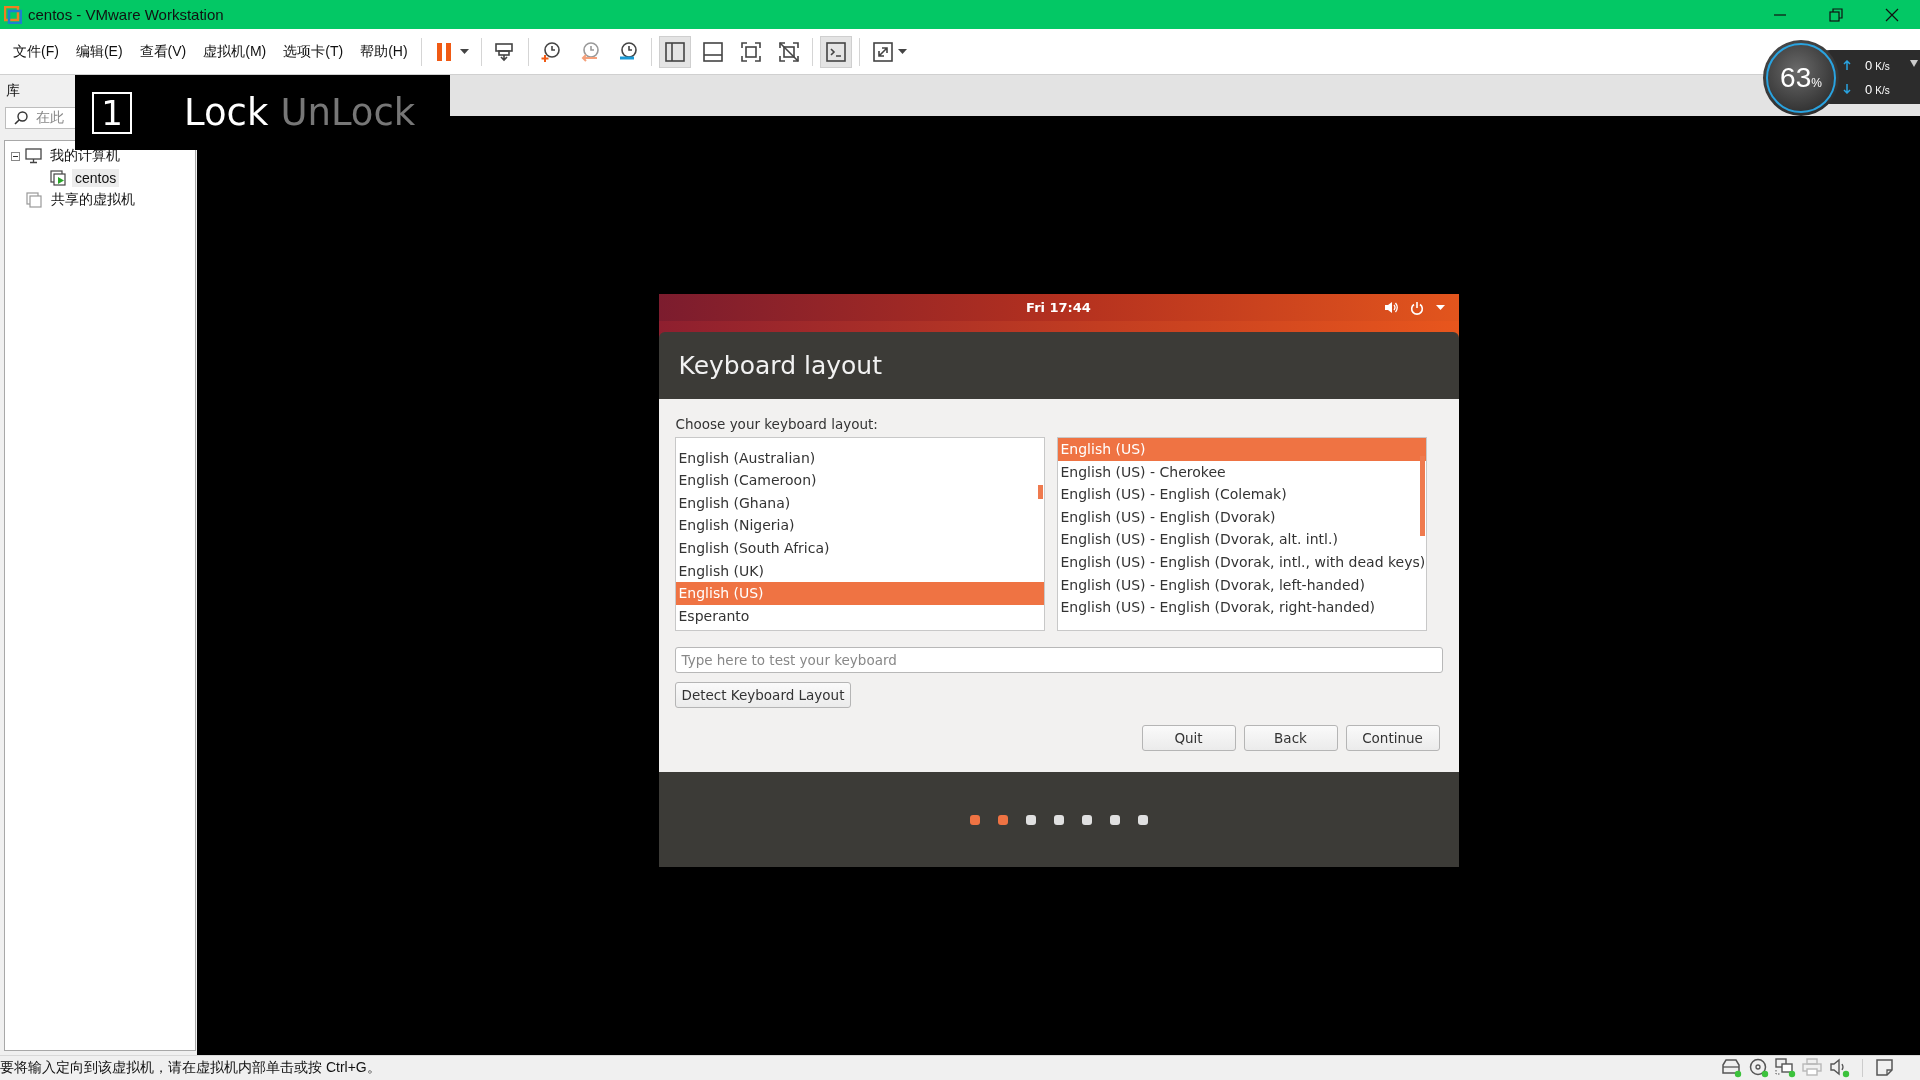  I want to click on restore-icon, so click(1836, 14).